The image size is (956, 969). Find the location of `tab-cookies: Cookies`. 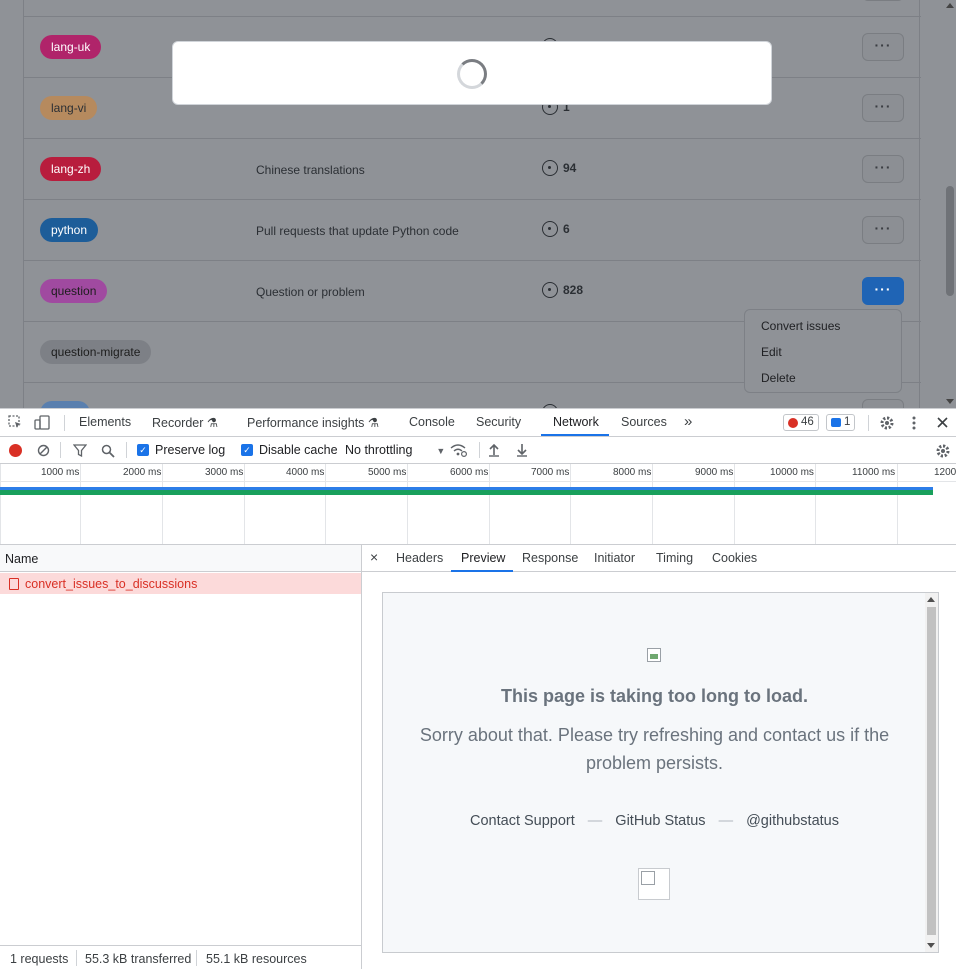

tab-cookies: Cookies is located at coordinates (734, 558).